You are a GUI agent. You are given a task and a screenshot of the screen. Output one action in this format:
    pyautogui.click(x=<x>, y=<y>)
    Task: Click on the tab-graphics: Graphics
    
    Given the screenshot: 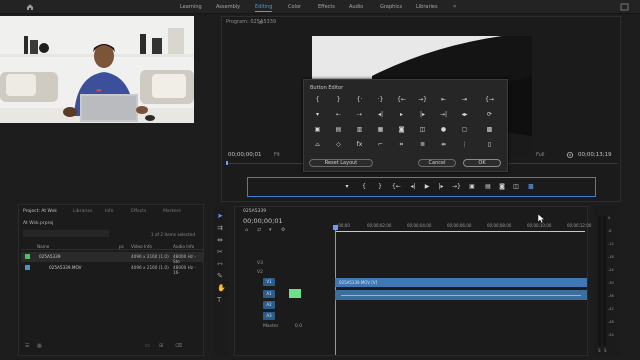 What is the action you would take?
    pyautogui.click(x=391, y=7)
    